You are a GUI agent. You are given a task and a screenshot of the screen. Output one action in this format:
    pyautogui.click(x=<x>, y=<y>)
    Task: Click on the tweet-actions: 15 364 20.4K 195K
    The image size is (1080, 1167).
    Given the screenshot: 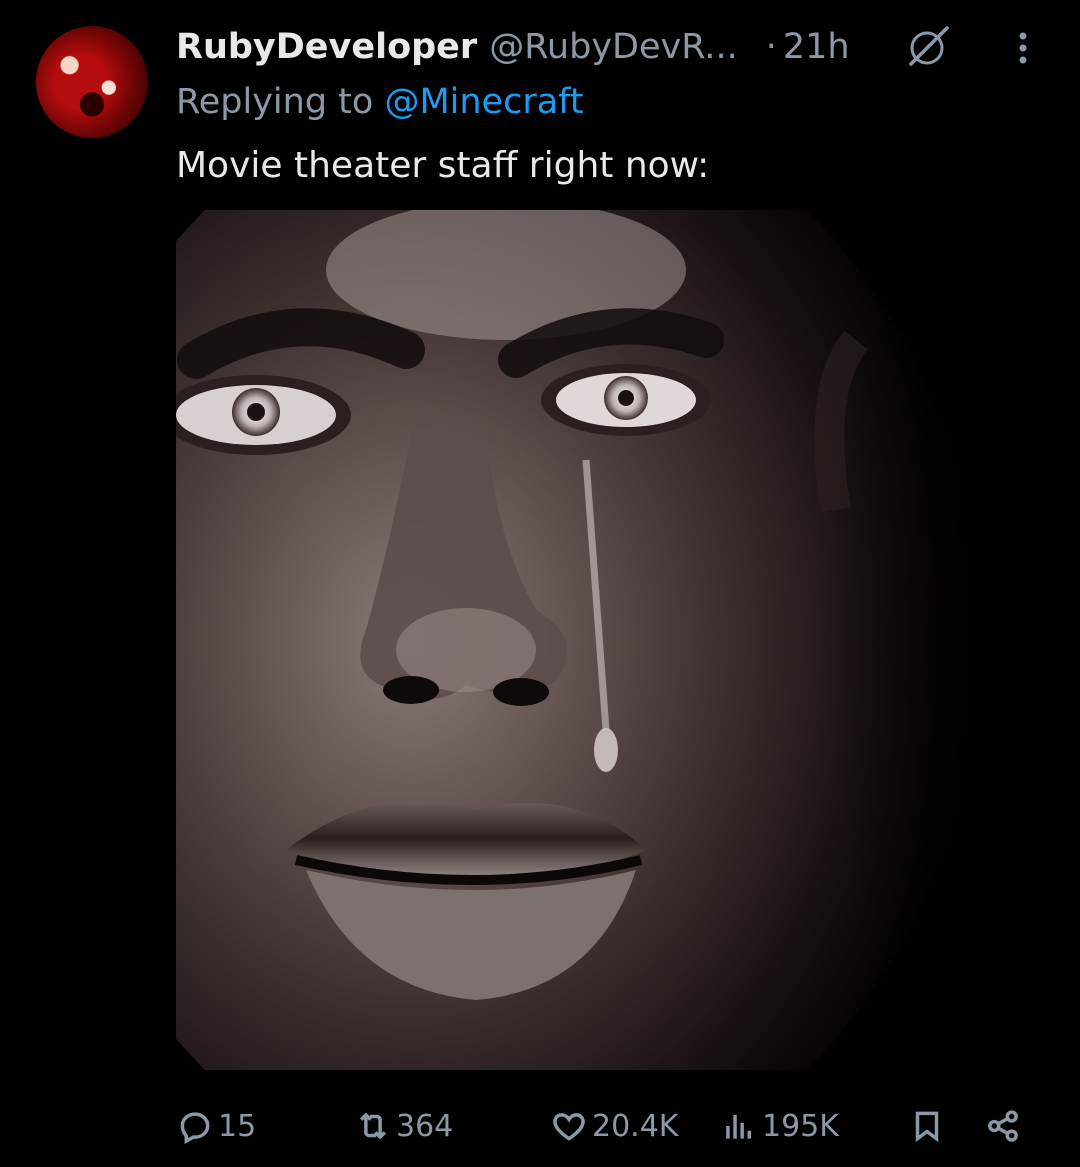 What is the action you would take?
    pyautogui.click(x=611, y=1126)
    